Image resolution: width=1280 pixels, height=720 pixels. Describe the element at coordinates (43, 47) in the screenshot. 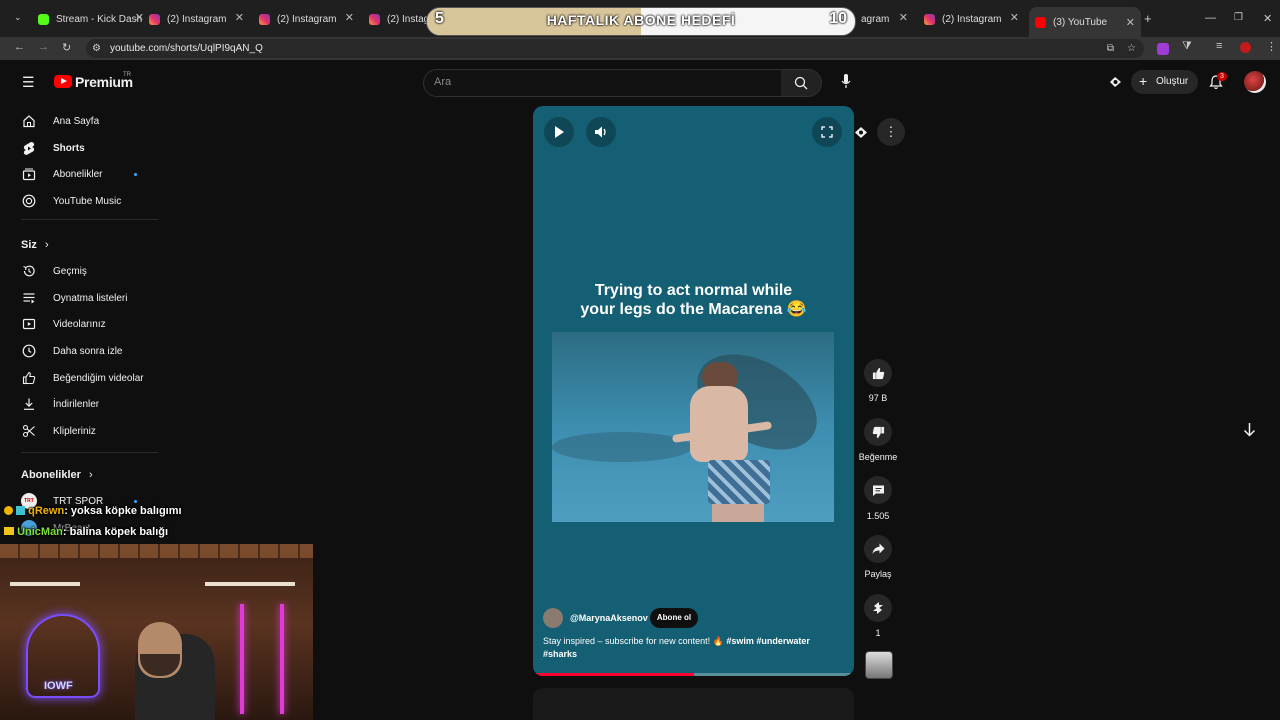

I see `forward-icon: →` at that location.